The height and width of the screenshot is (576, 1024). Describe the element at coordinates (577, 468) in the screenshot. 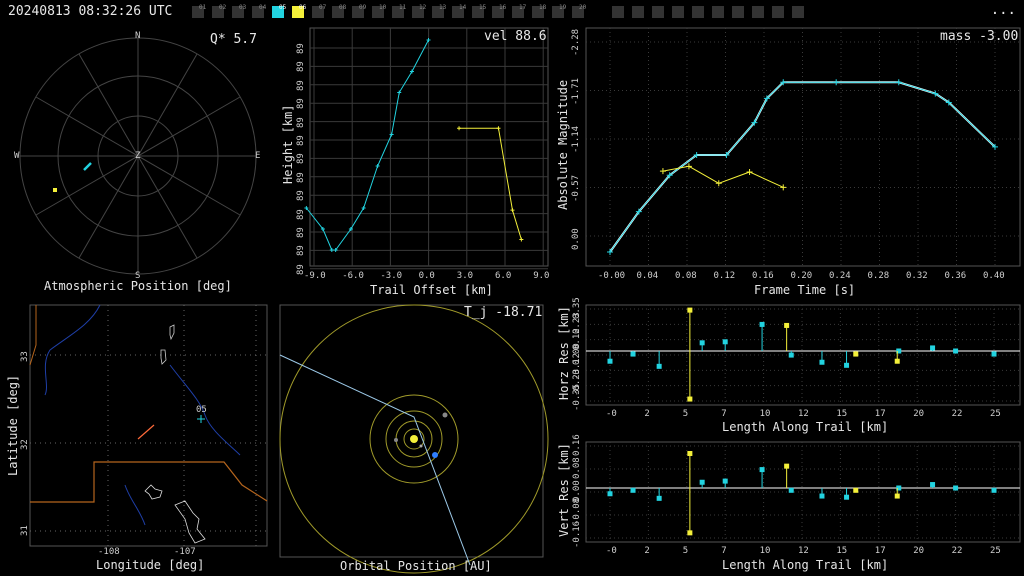

I see `res-y-tick: 0.08` at that location.